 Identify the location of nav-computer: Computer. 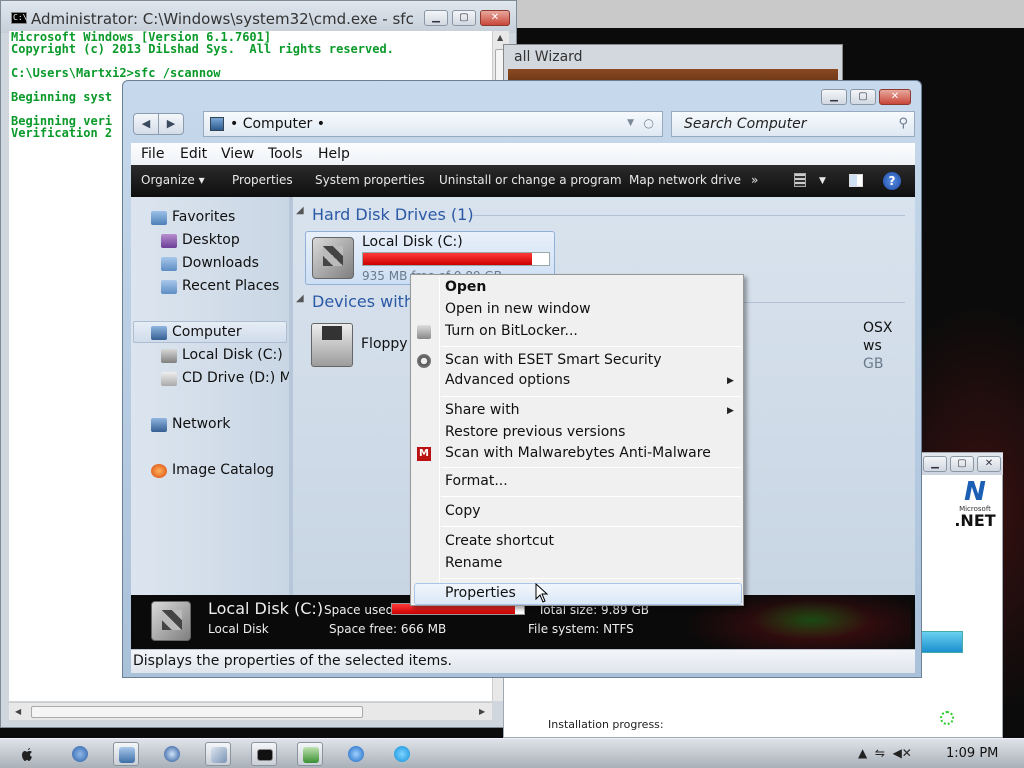
(207, 332).